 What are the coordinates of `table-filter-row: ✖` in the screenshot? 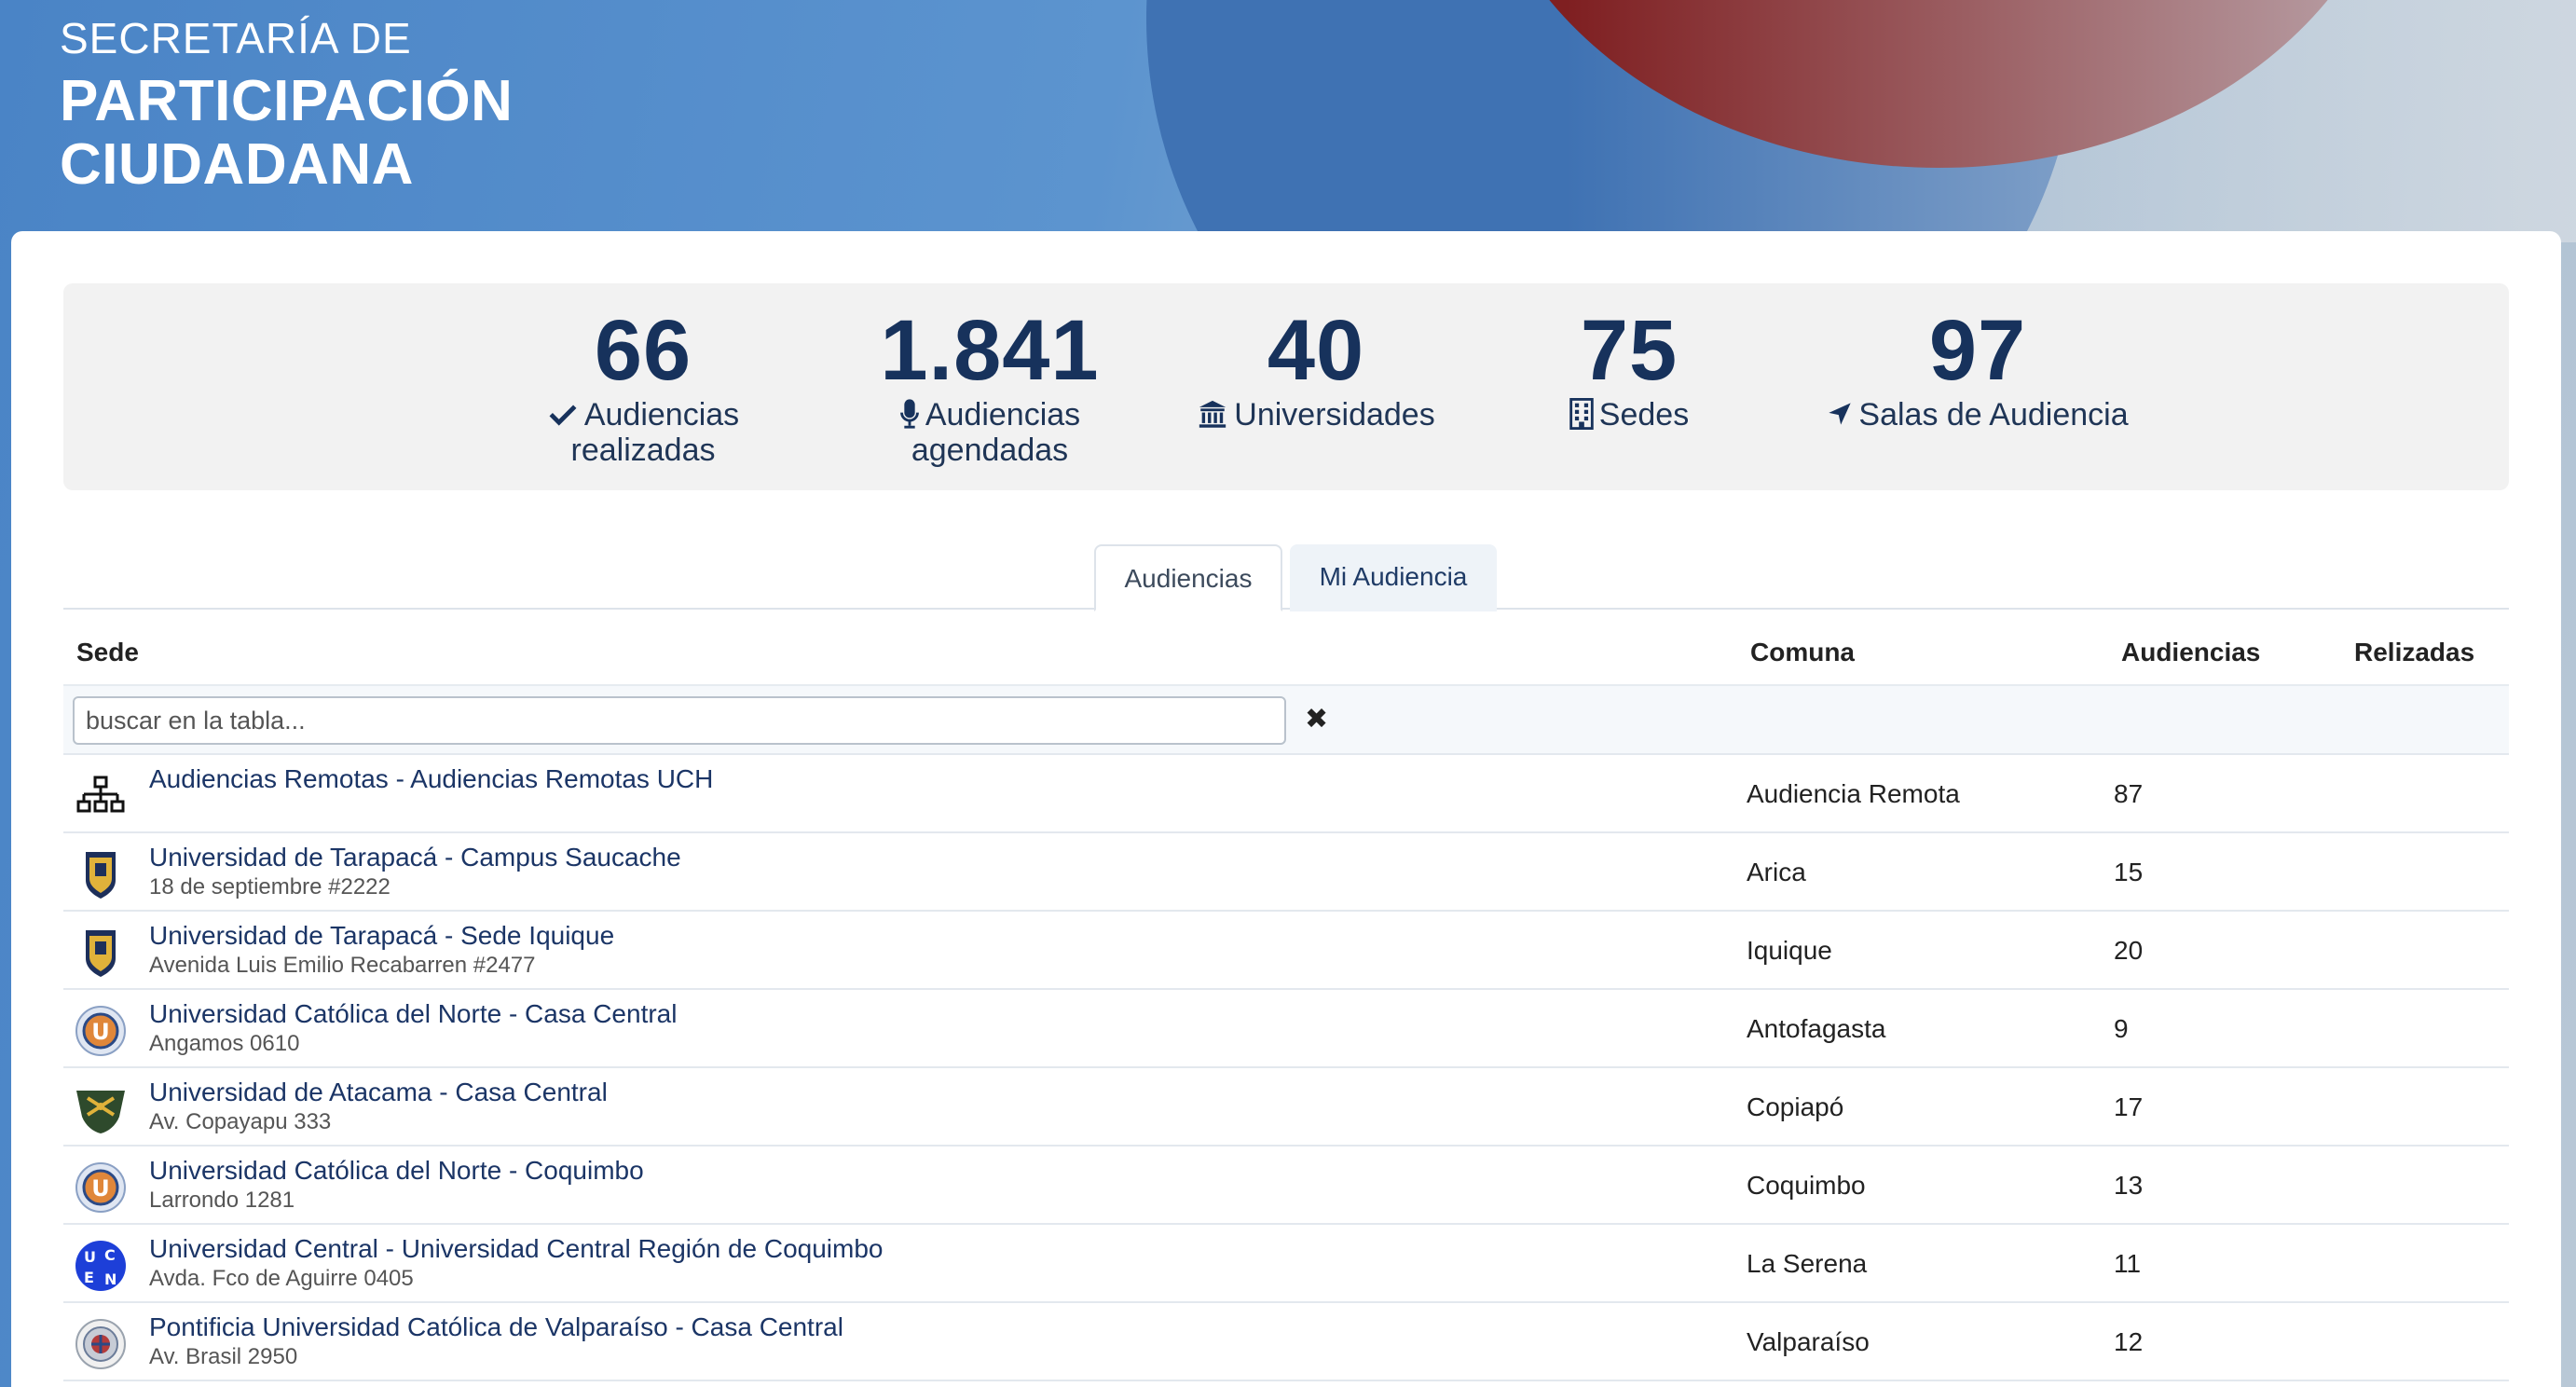 It's located at (1286, 720).